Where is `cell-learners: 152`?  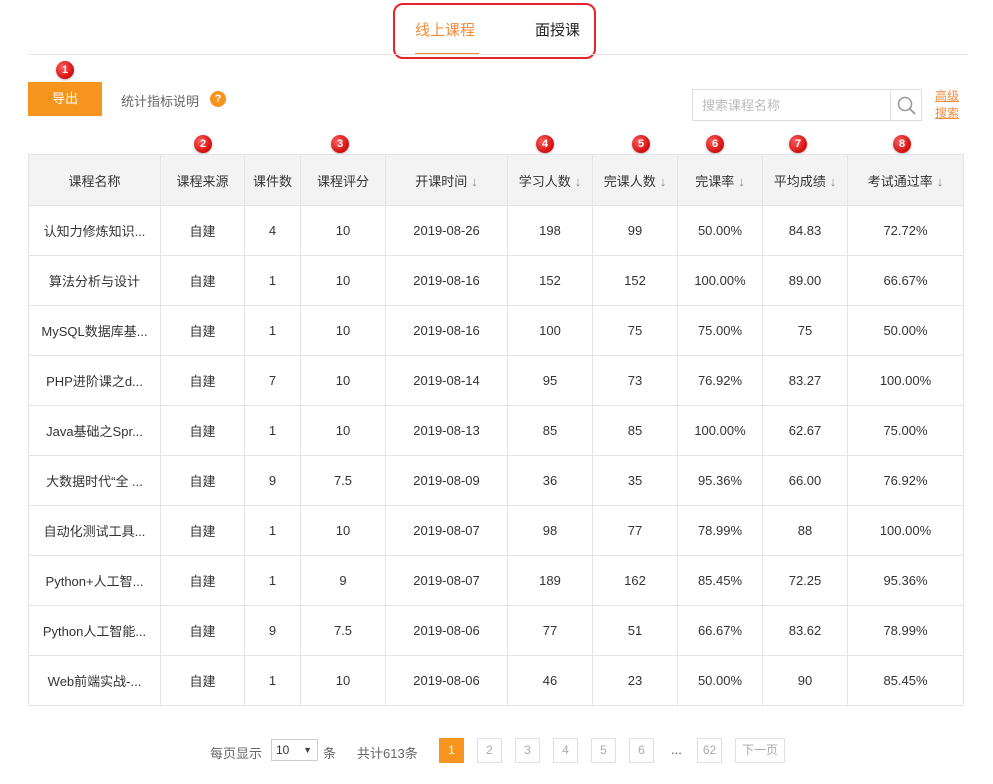
cell-learners: 152 is located at coordinates (550, 280).